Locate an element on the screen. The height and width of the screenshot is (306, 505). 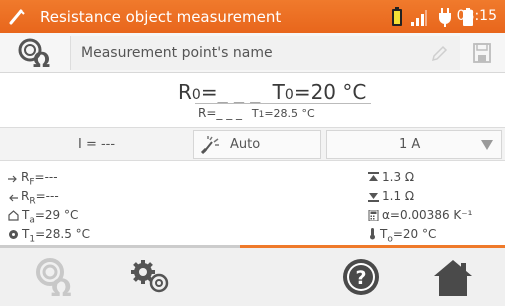
t0-label: T is located at coordinates (278, 92).